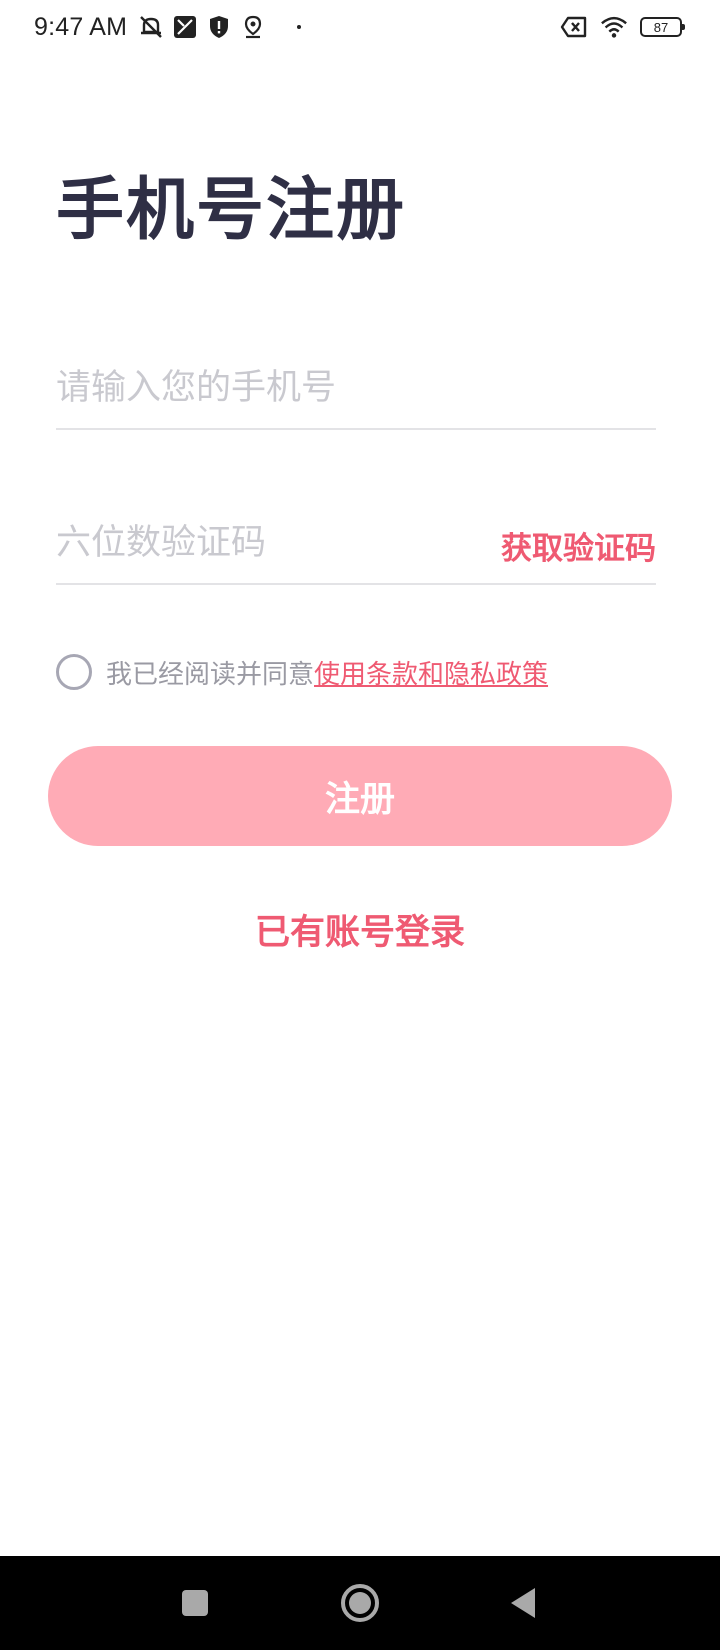  I want to click on notification-dot-icon, so click(299, 27).